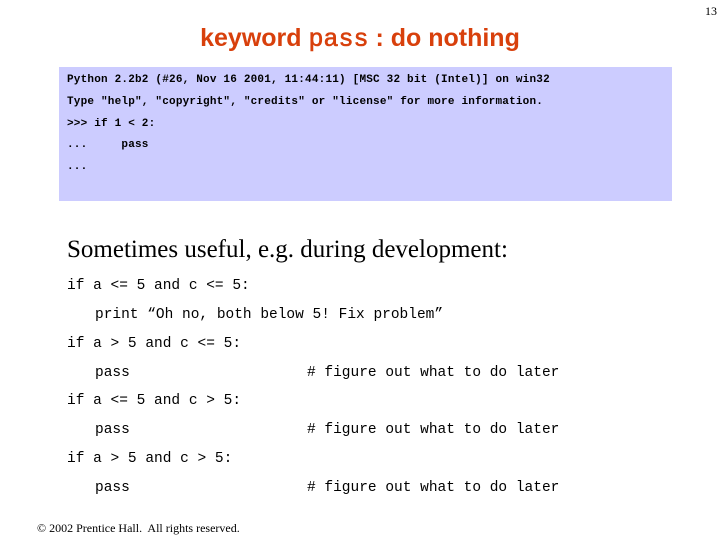  Describe the element at coordinates (154, 401) in the screenshot. I see `code-line: if a <= 5 and c > 5:` at that location.